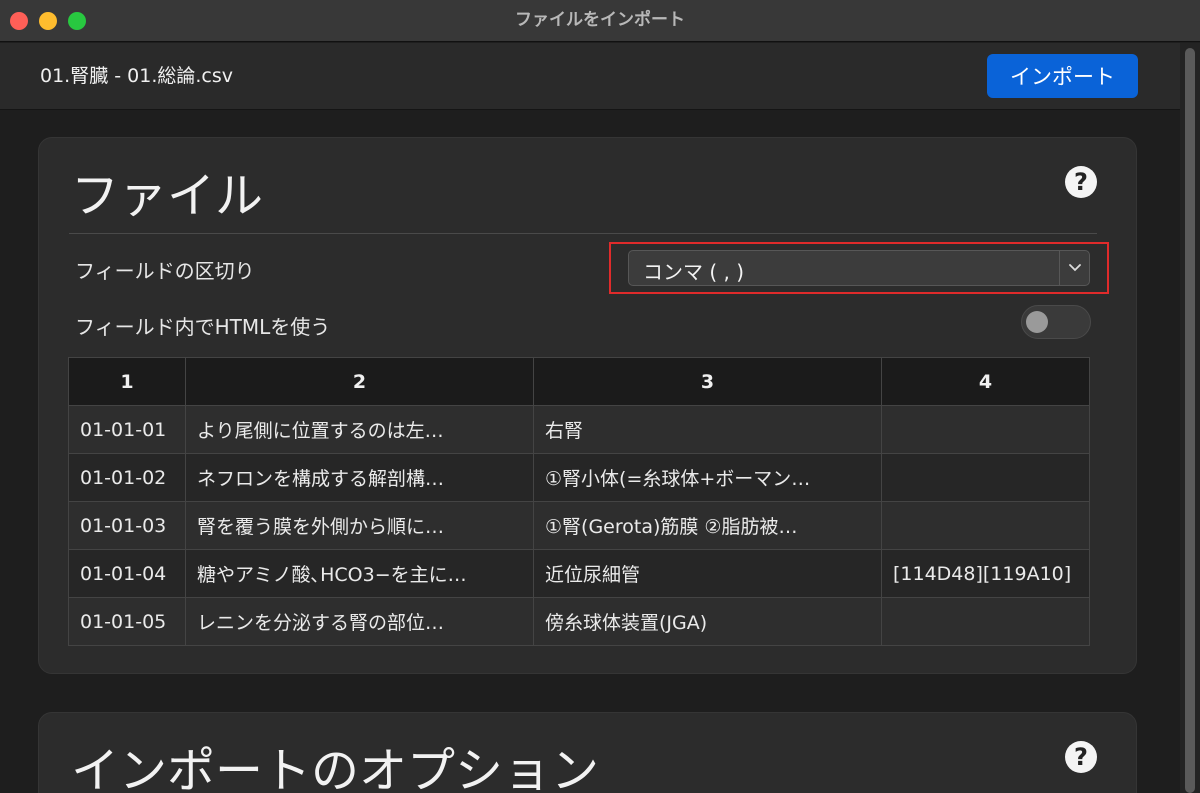  I want to click on table-cell: 01-01-02, so click(127, 477).